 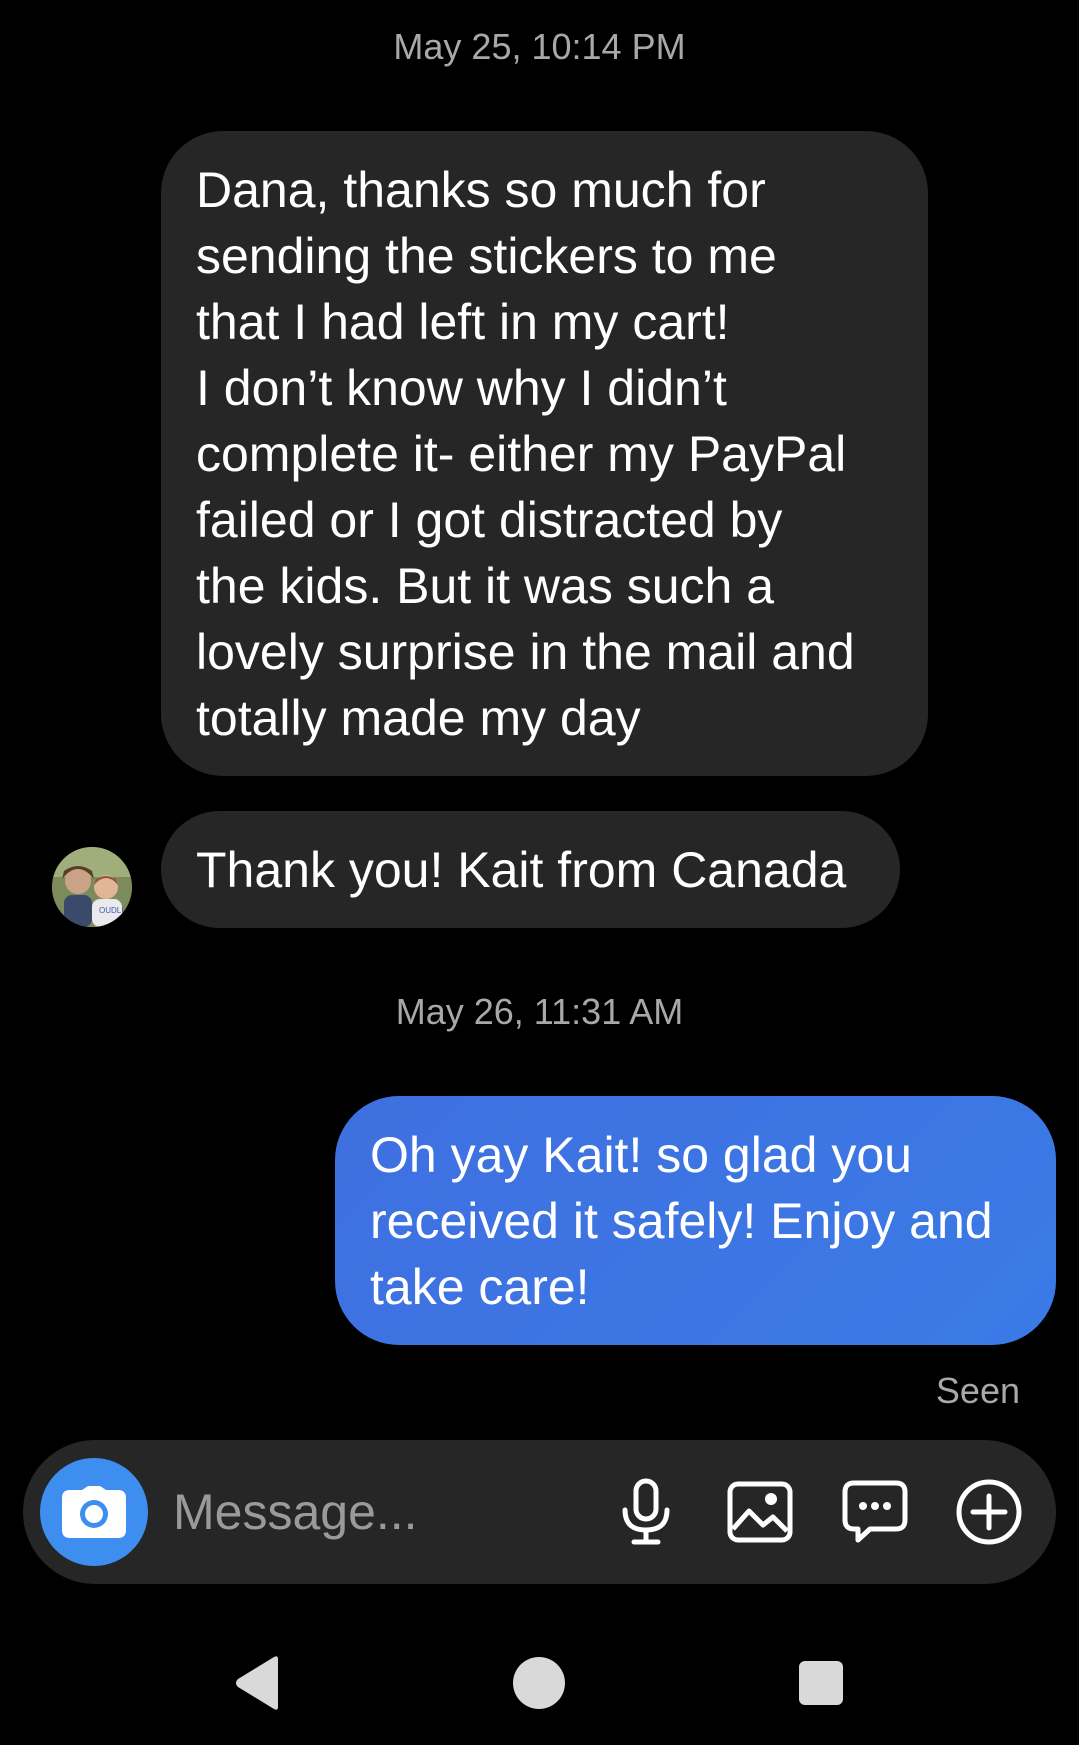 I want to click on camera-button, so click(x=94, y=1512).